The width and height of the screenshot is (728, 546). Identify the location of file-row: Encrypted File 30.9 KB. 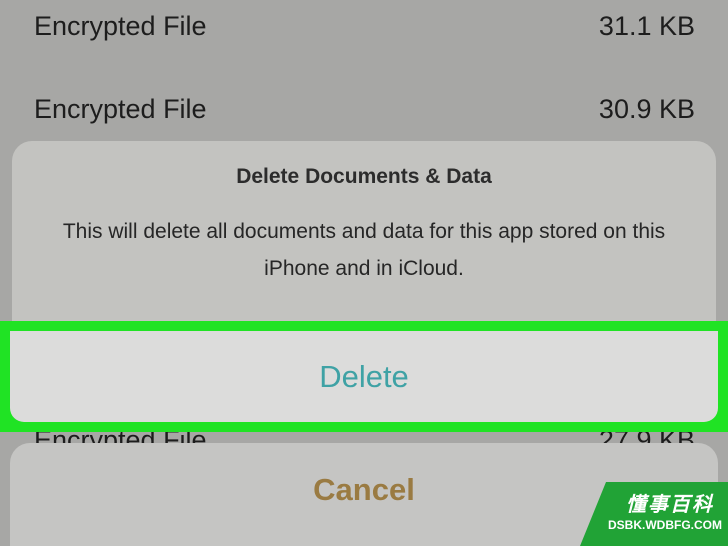
(364, 109).